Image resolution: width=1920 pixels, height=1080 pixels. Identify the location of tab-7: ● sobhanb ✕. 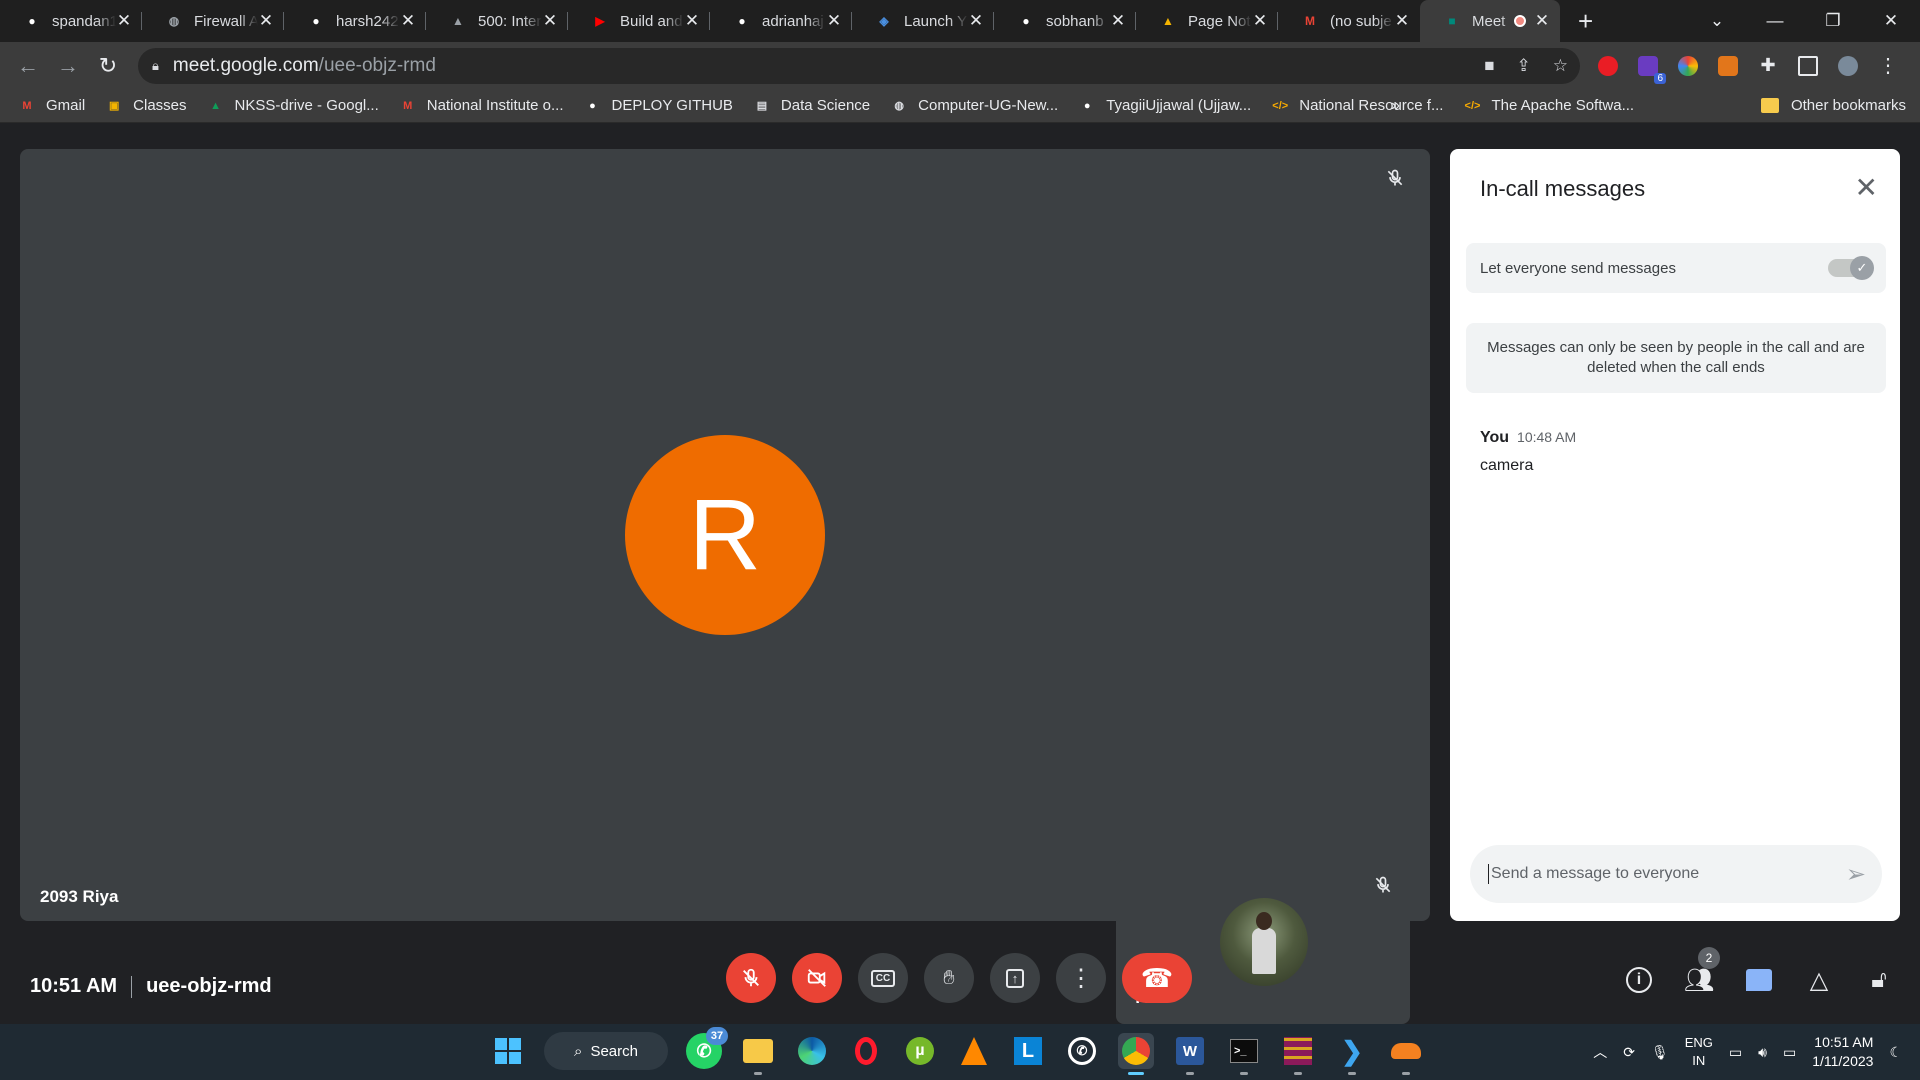
(1065, 21).